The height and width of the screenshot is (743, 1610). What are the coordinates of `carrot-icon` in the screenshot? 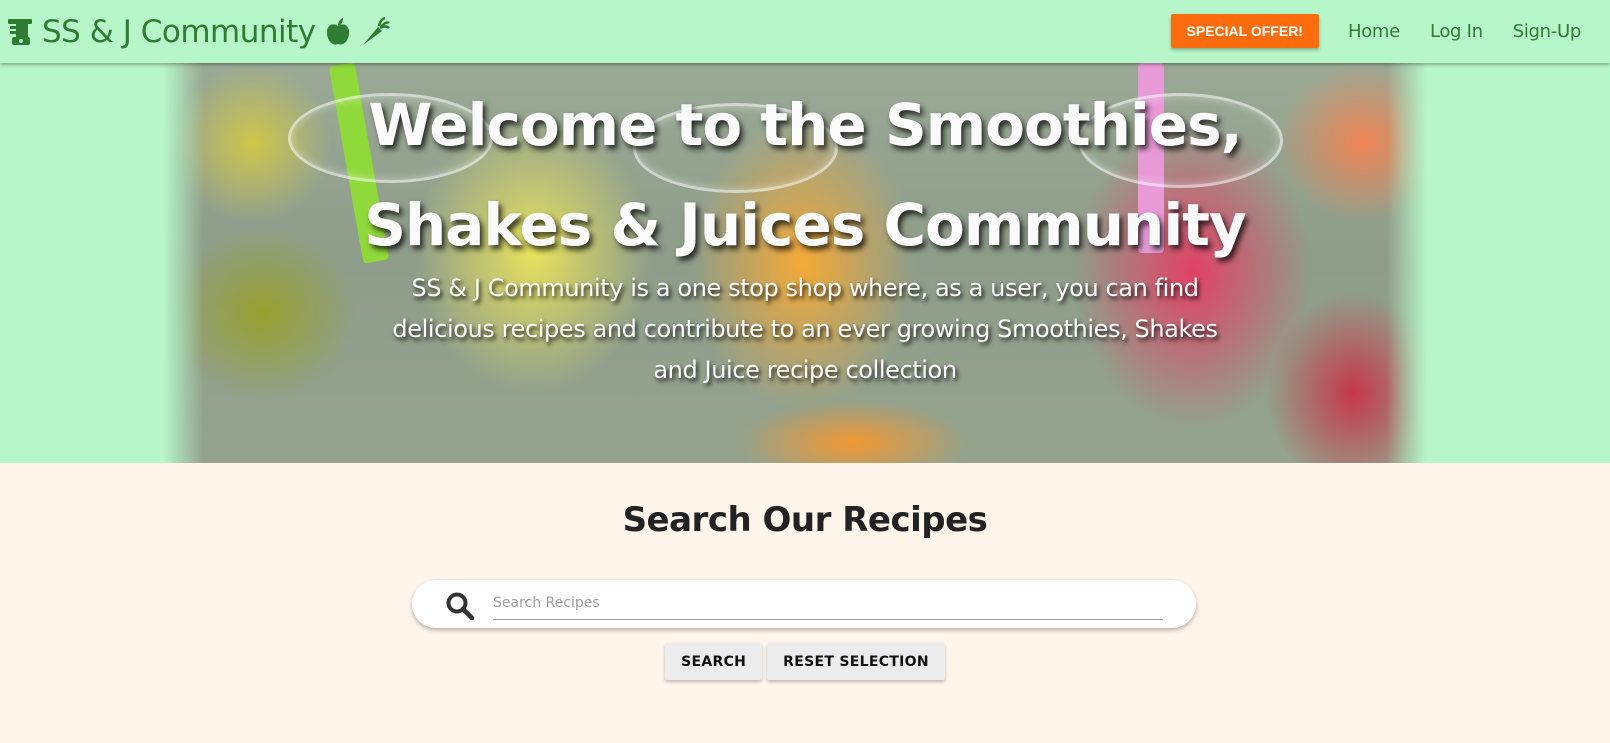 It's located at (375, 32).